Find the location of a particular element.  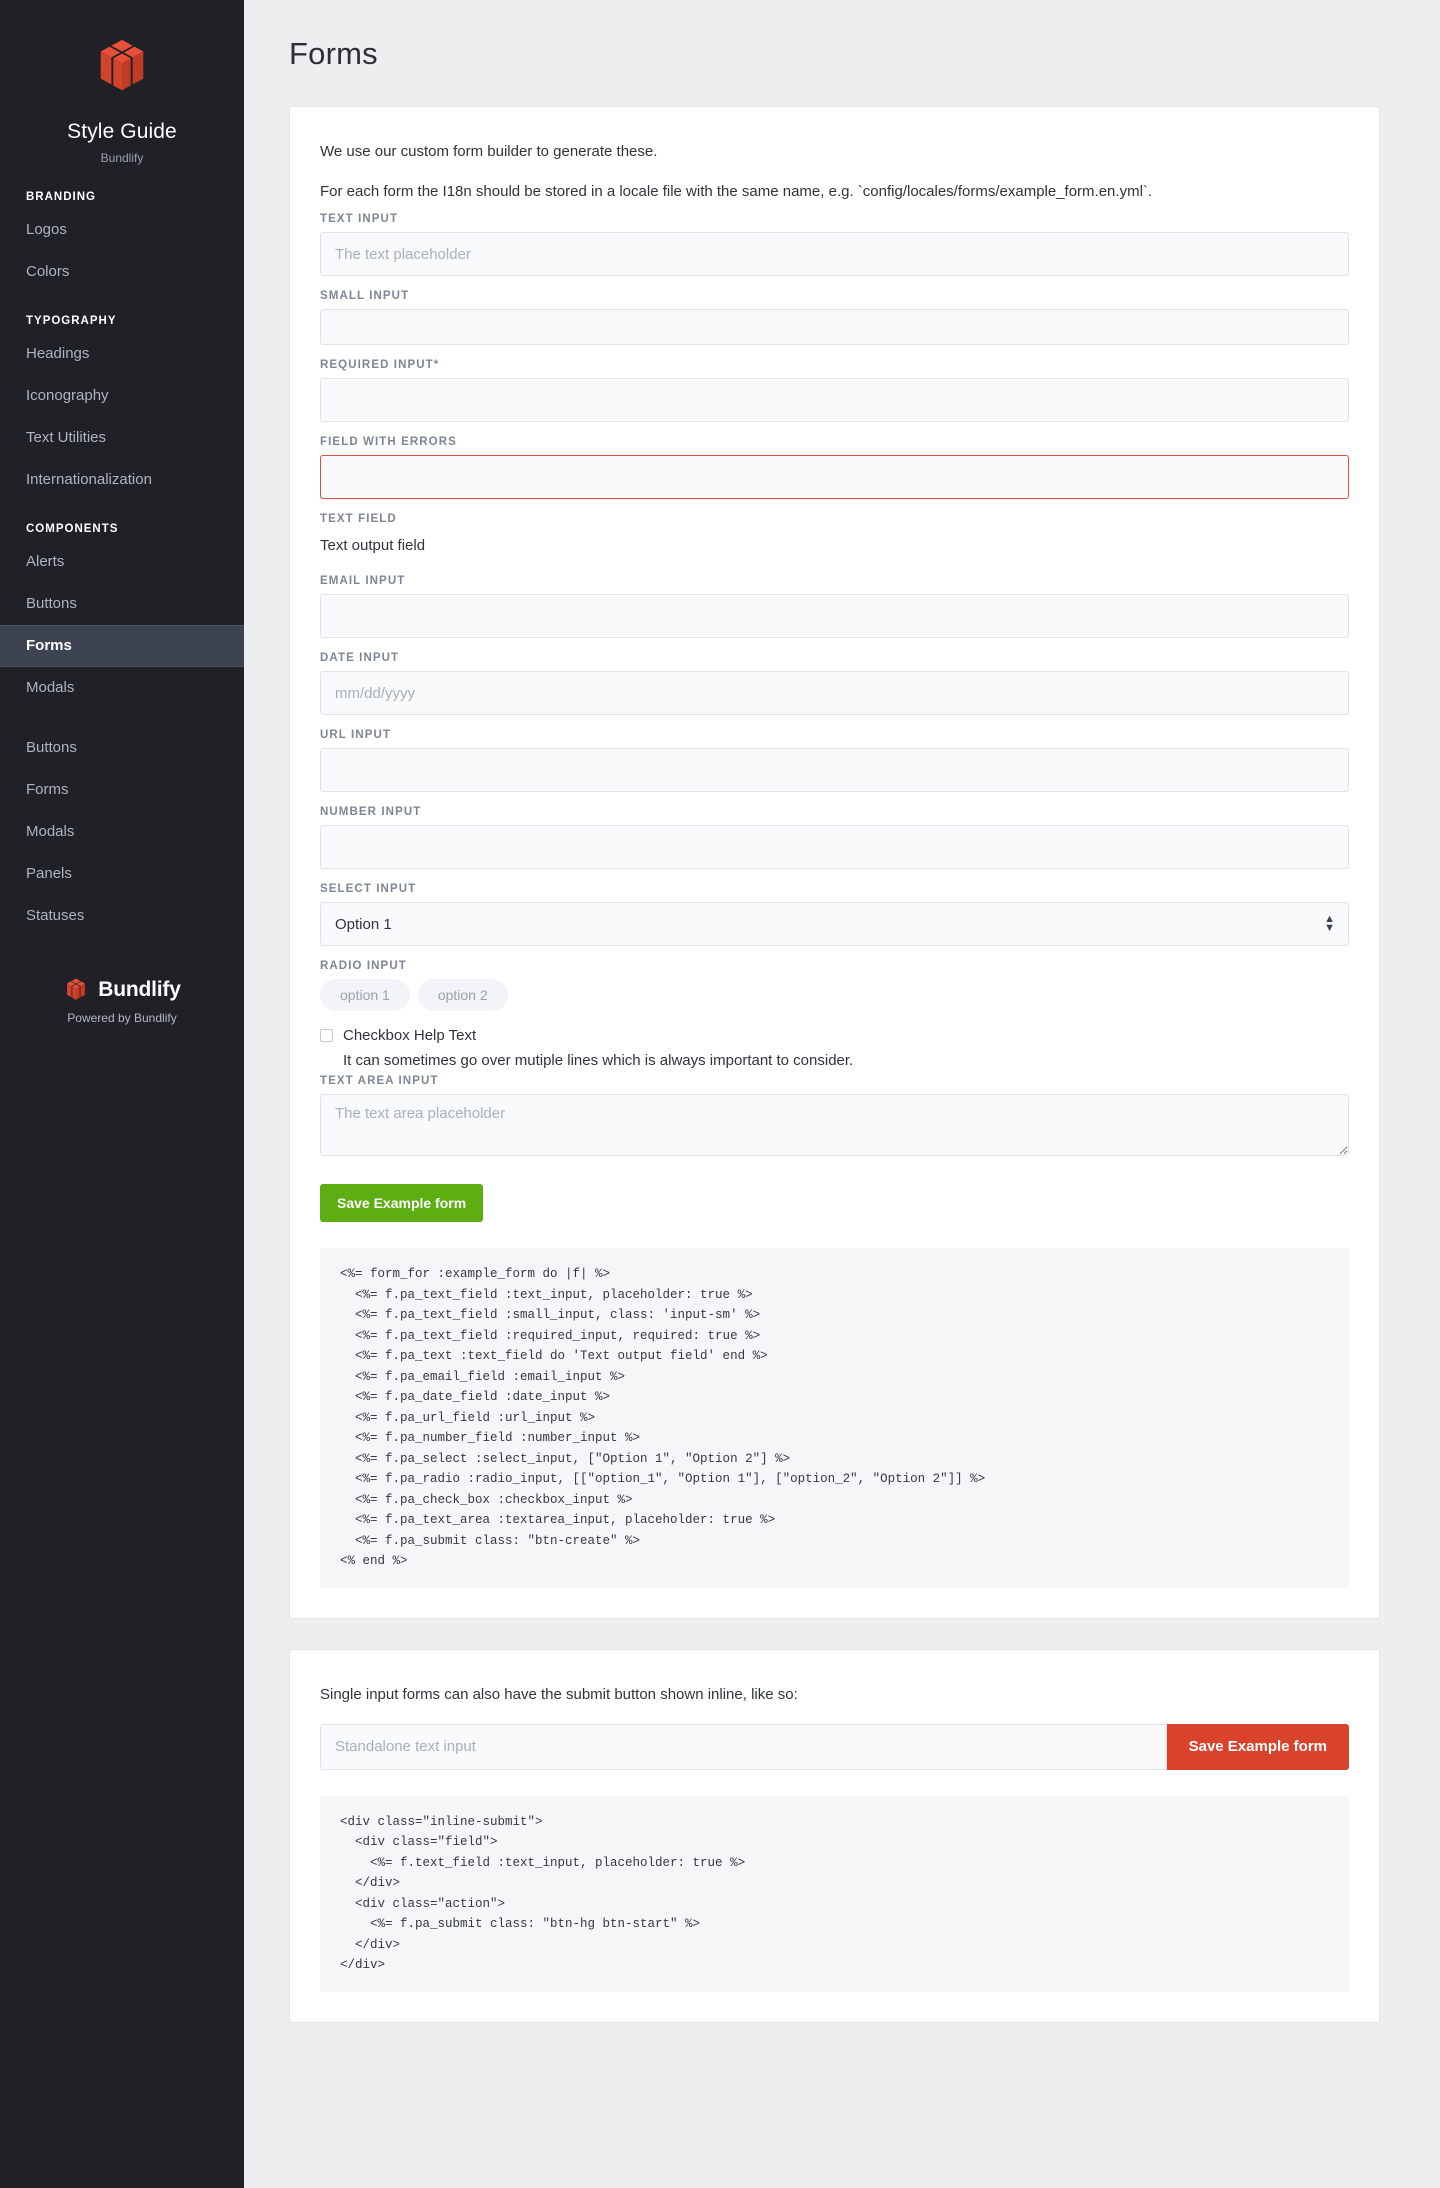

field-small-input: SMALL INPUT is located at coordinates (834, 317).